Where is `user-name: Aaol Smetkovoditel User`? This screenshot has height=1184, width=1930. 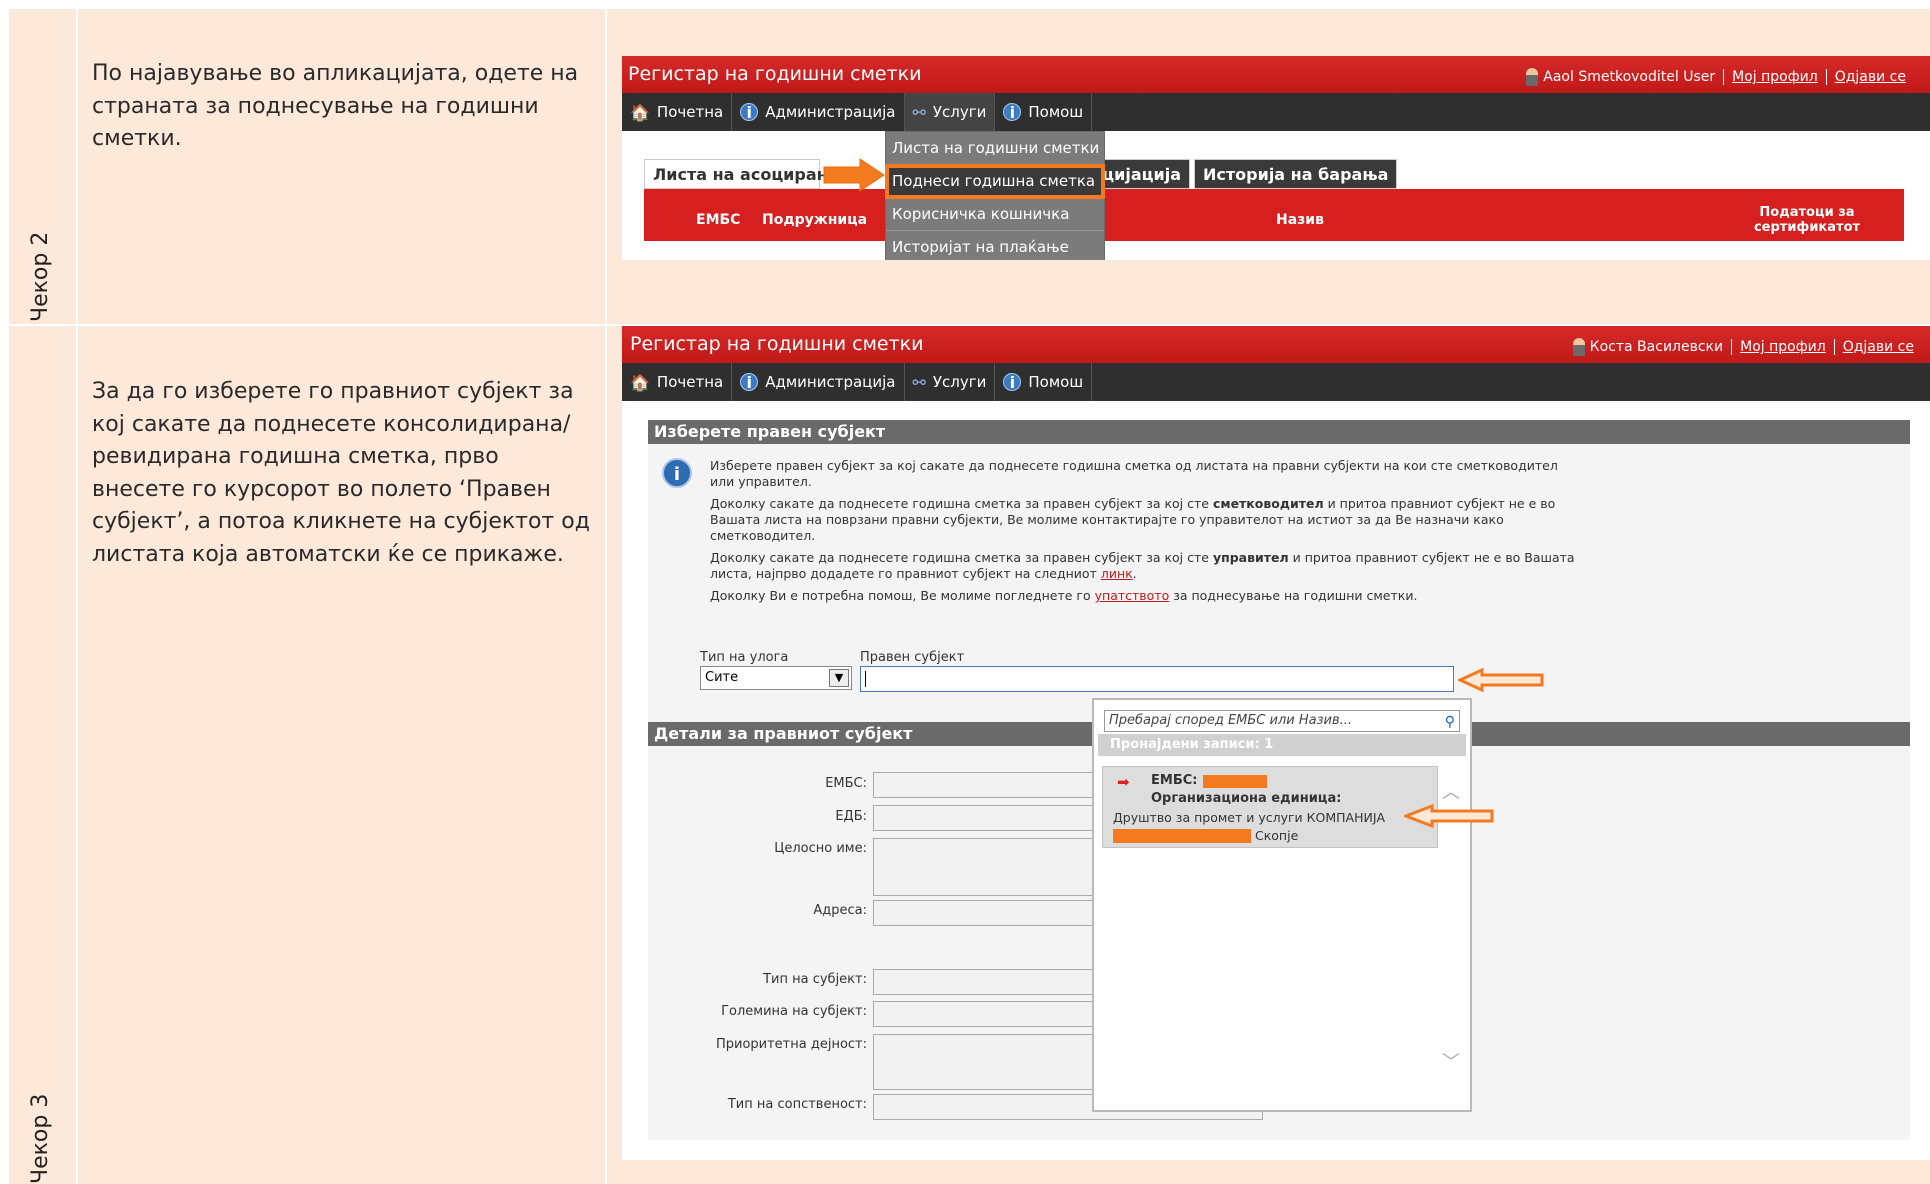
user-name: Aaol Smetkovoditel User is located at coordinates (1629, 77).